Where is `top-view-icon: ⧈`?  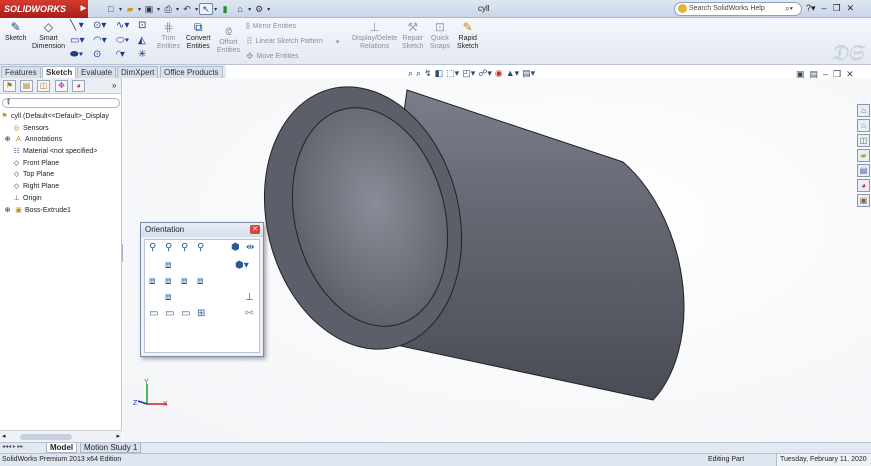 top-view-icon: ⧈ is located at coordinates (168, 265).